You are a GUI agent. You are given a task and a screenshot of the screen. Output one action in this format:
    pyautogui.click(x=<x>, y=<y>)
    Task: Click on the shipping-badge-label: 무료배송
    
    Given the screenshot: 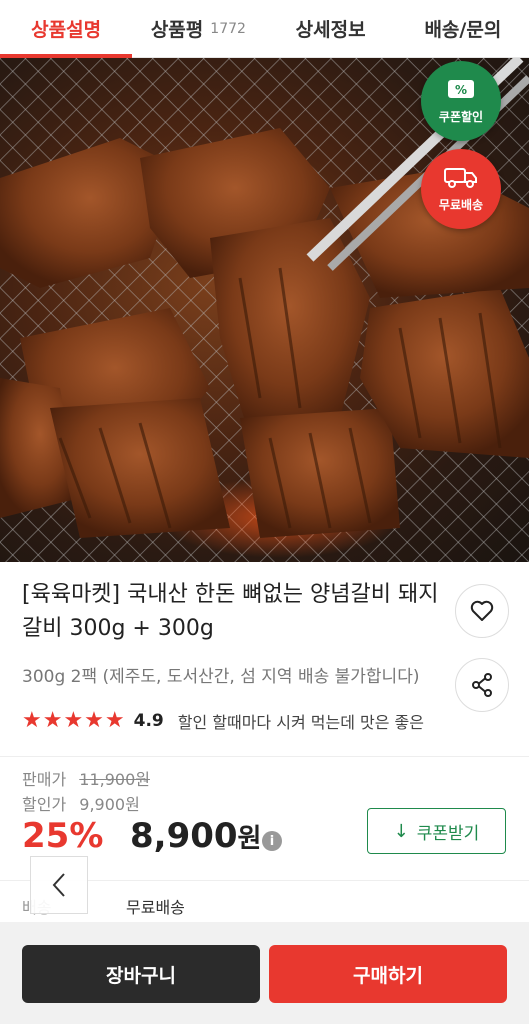 What is the action you would take?
    pyautogui.click(x=461, y=205)
    